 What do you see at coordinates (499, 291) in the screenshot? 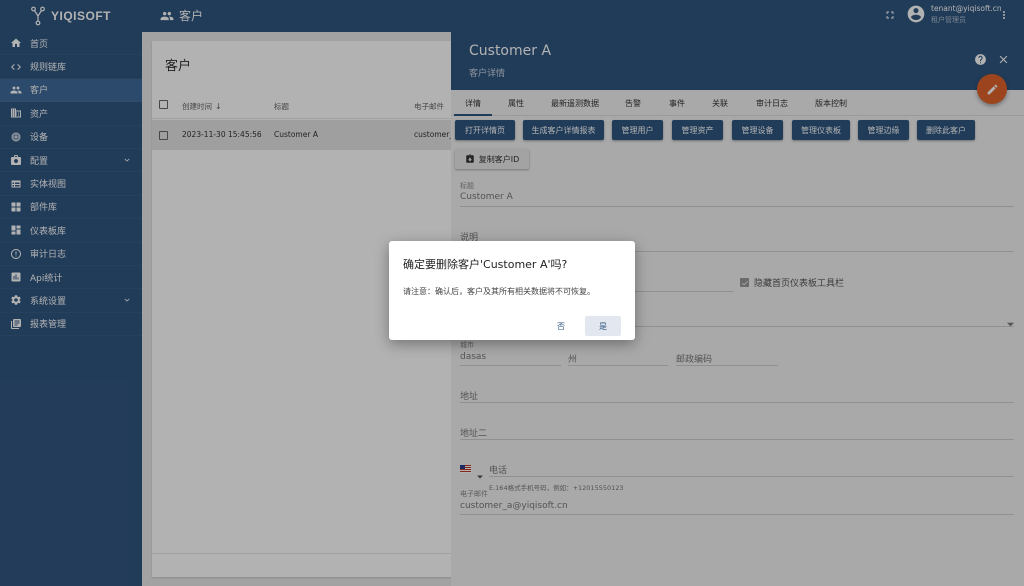
I see `dialog-message: 请注意：确认后，客户及其所有相关数据将不可恢复。` at bounding box center [499, 291].